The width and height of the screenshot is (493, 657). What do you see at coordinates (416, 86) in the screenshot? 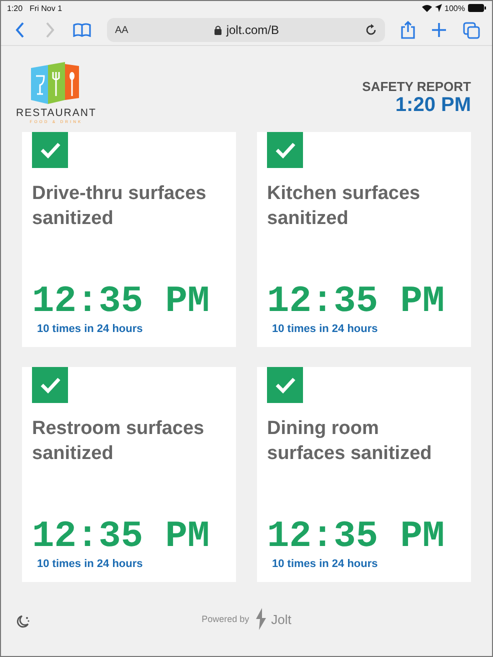
I see `report-title: SAFETY REPORT` at bounding box center [416, 86].